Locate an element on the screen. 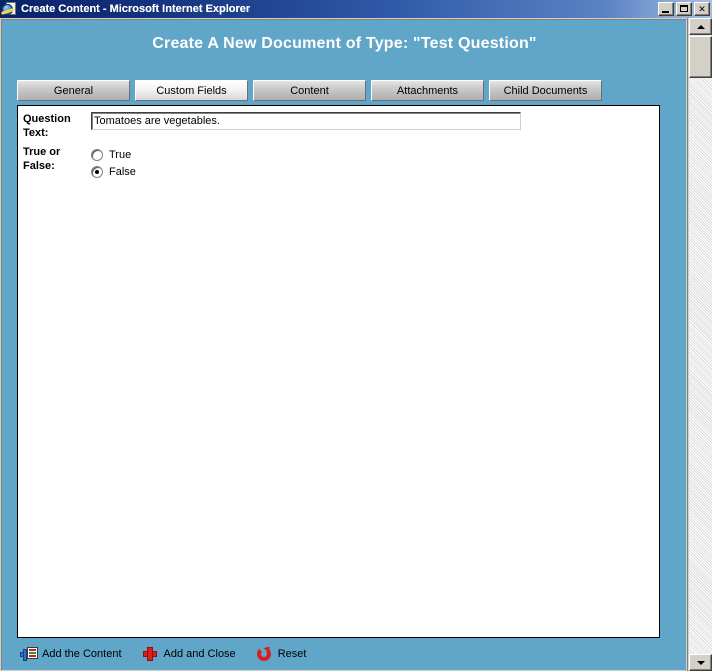 Image resolution: width=712 pixels, height=671 pixels. question-text-input is located at coordinates (306, 121).